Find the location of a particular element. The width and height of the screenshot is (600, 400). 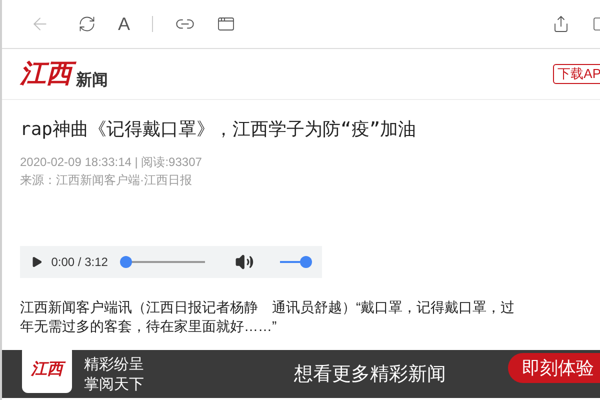

window-icon is located at coordinates (226, 24).